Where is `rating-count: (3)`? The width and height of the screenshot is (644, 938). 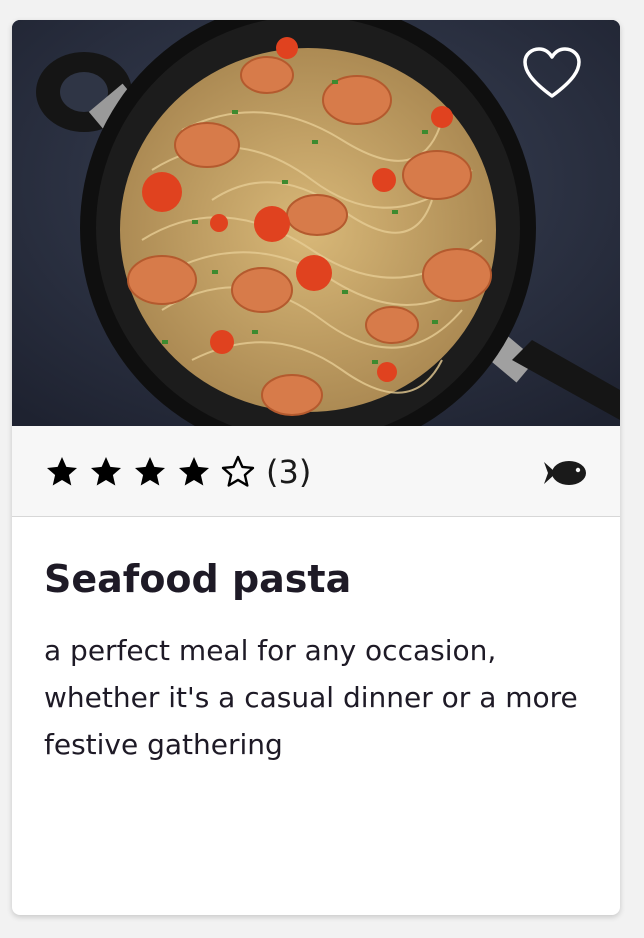
rating-count: (3) is located at coordinates (289, 472).